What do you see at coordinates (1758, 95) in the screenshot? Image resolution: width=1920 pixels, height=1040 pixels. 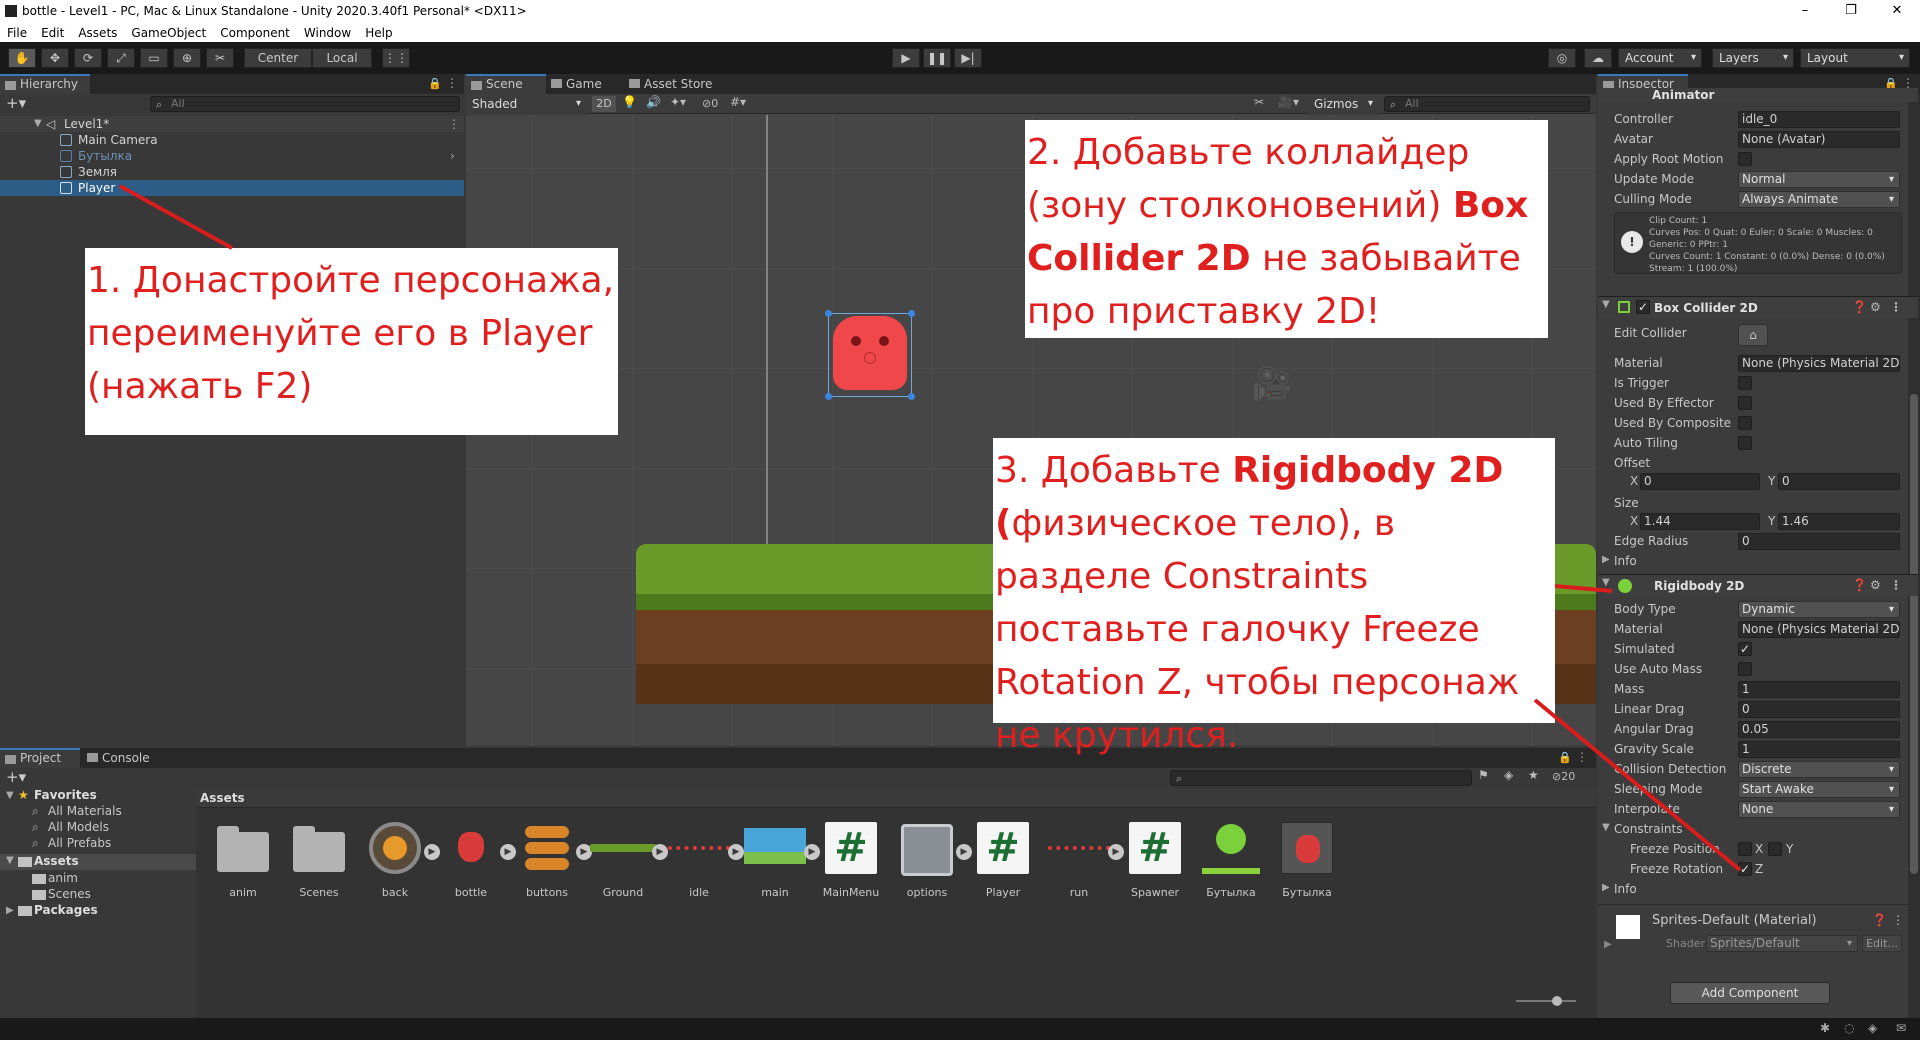 I see `animator-header: Animator` at bounding box center [1758, 95].